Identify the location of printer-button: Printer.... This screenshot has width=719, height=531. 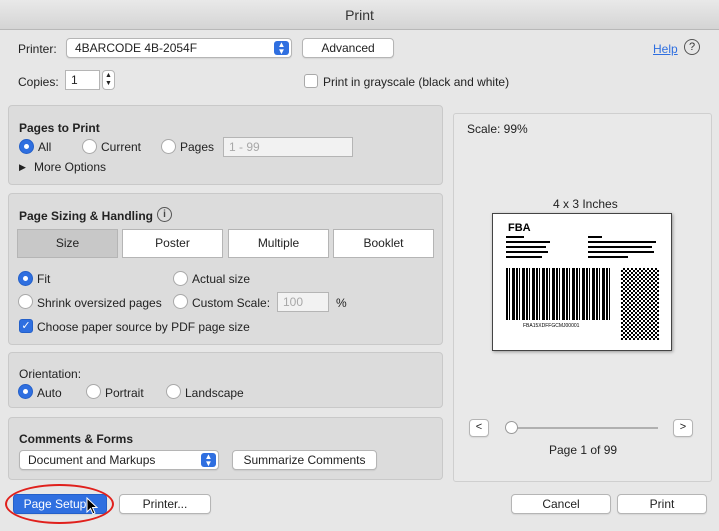
(165, 504).